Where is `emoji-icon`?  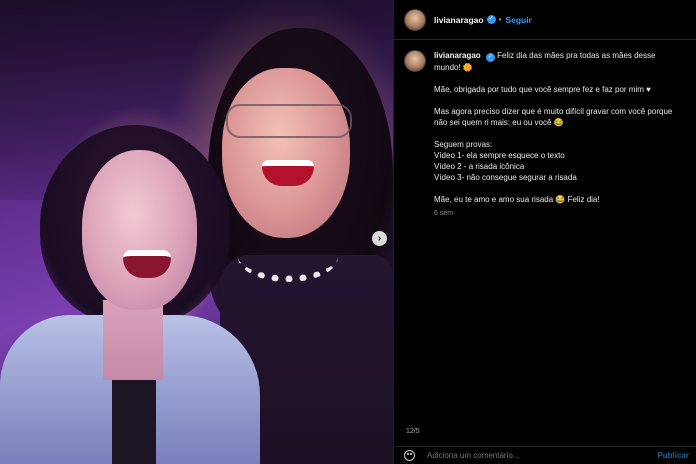
emoji-icon is located at coordinates (409, 455).